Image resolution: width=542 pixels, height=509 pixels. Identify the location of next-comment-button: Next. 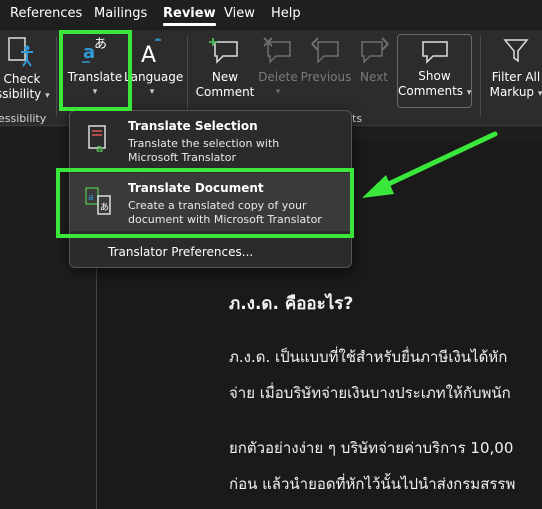
(374, 60).